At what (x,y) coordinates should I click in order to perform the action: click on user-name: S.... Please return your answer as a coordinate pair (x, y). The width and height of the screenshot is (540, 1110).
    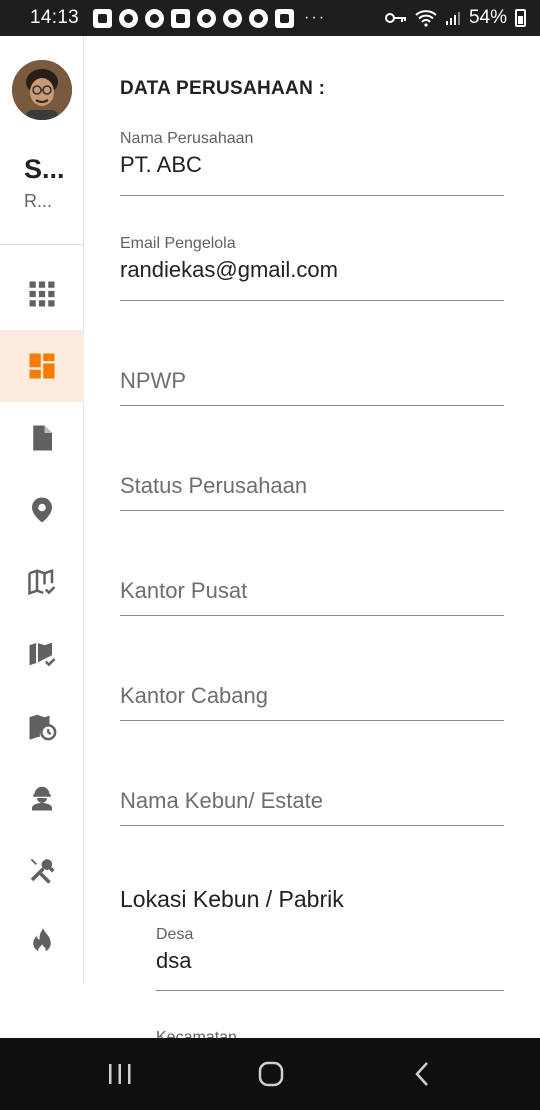
    Looking at the image, I should click on (44, 169).